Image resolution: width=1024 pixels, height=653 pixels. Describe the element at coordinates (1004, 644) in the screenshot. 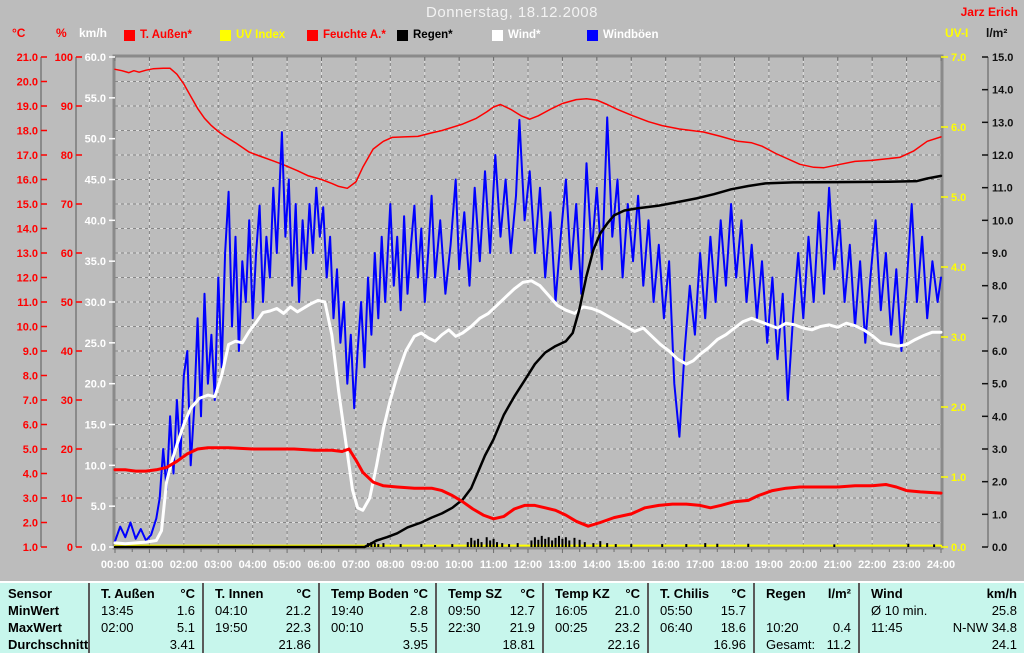

I see `cell-right: 24.1` at that location.